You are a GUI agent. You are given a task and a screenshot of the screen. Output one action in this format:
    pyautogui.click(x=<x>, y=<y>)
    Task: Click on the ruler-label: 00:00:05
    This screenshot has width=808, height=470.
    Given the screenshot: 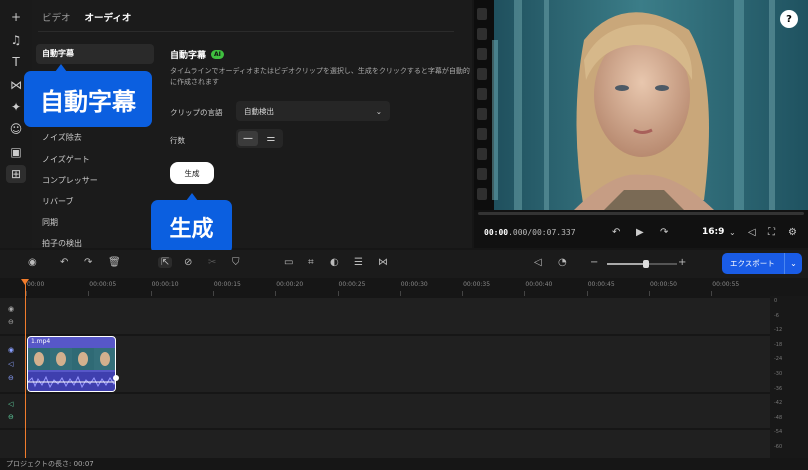 What is the action you would take?
    pyautogui.click(x=103, y=284)
    